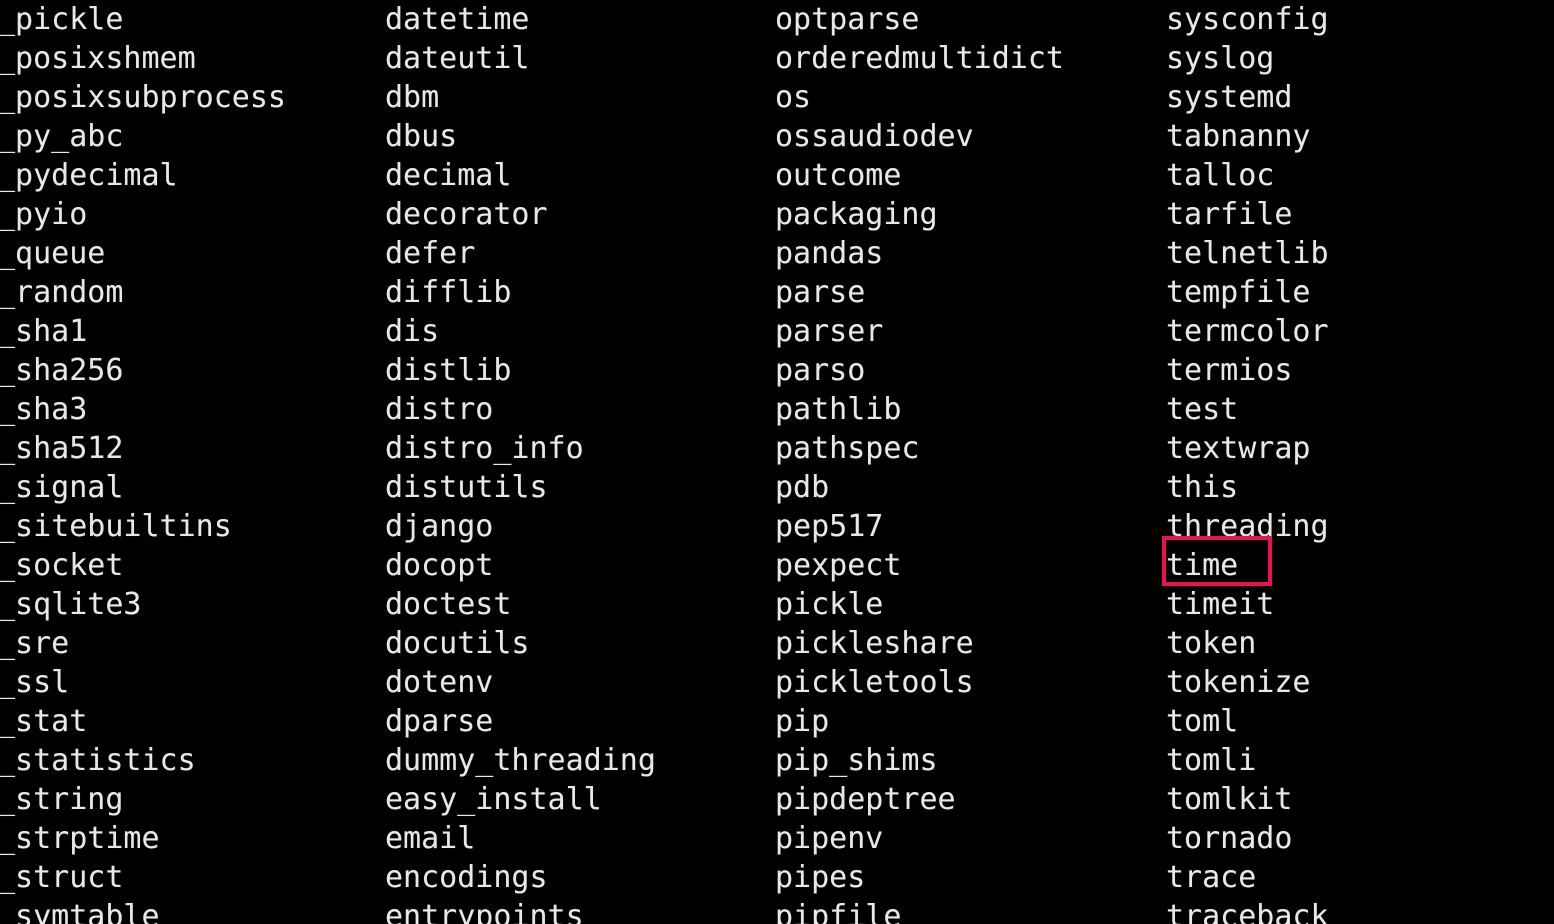 The image size is (1554, 924). Describe the element at coordinates (61, 370) in the screenshot. I see `module-name-item: _sha256` at that location.